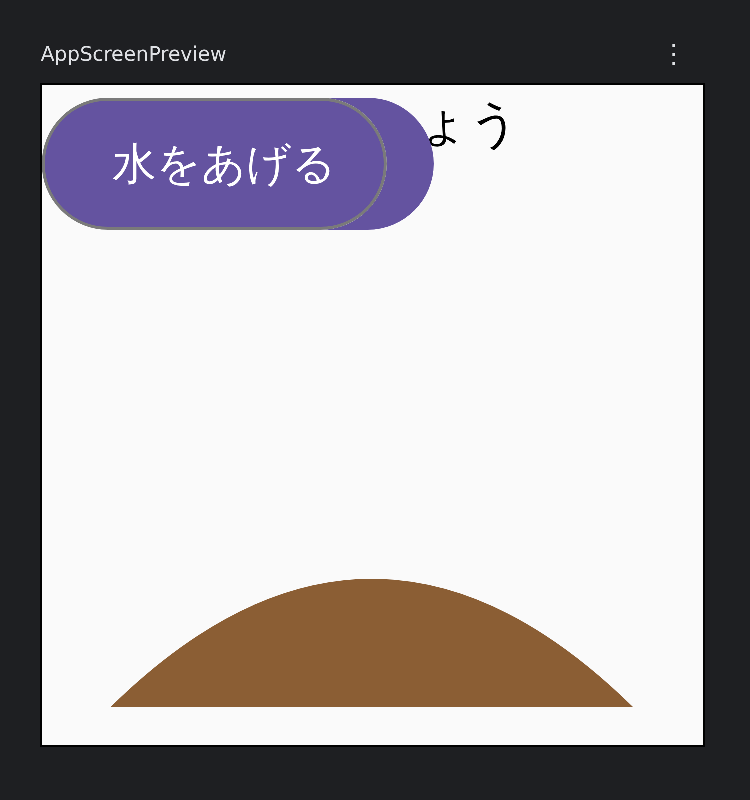 Image resolution: width=750 pixels, height=800 pixels. Describe the element at coordinates (469, 124) in the screenshot. I see `heading-text: ょう` at that location.